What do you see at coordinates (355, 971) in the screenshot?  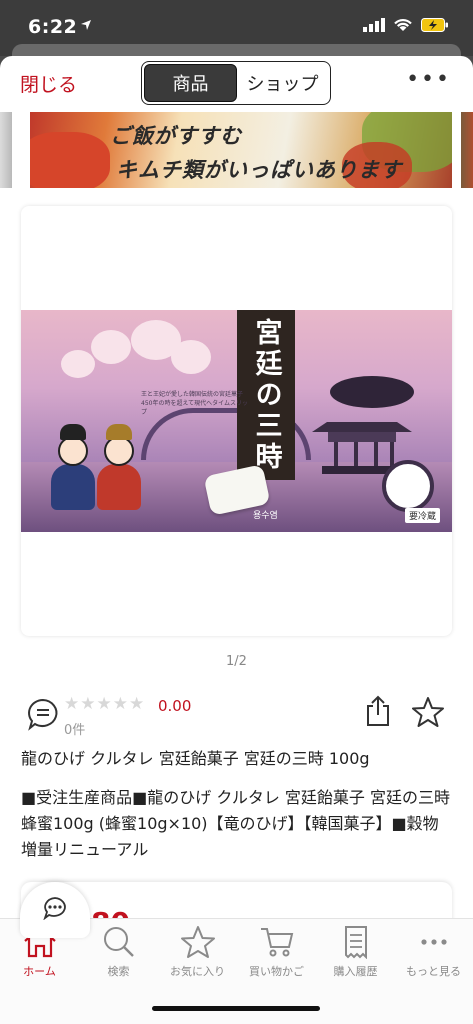 I see `nav-history-label: 購入履歴` at bounding box center [355, 971].